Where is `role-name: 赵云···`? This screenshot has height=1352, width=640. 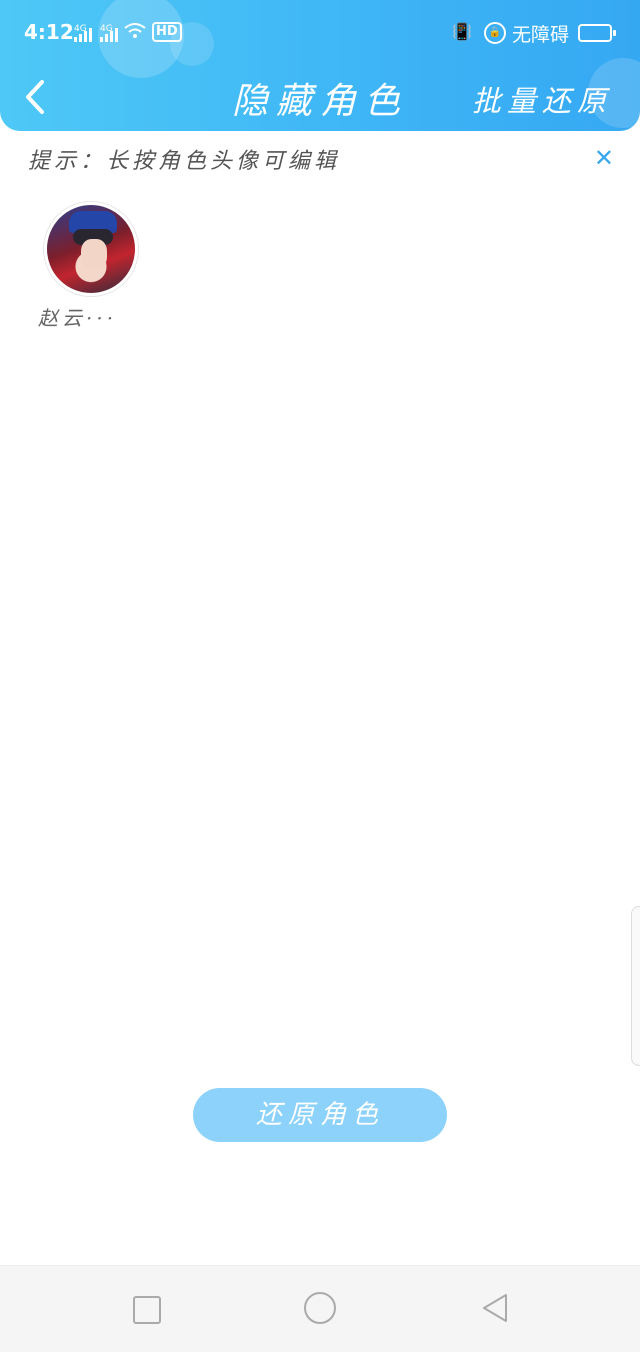
role-name: 赵云··· is located at coordinates (78, 318).